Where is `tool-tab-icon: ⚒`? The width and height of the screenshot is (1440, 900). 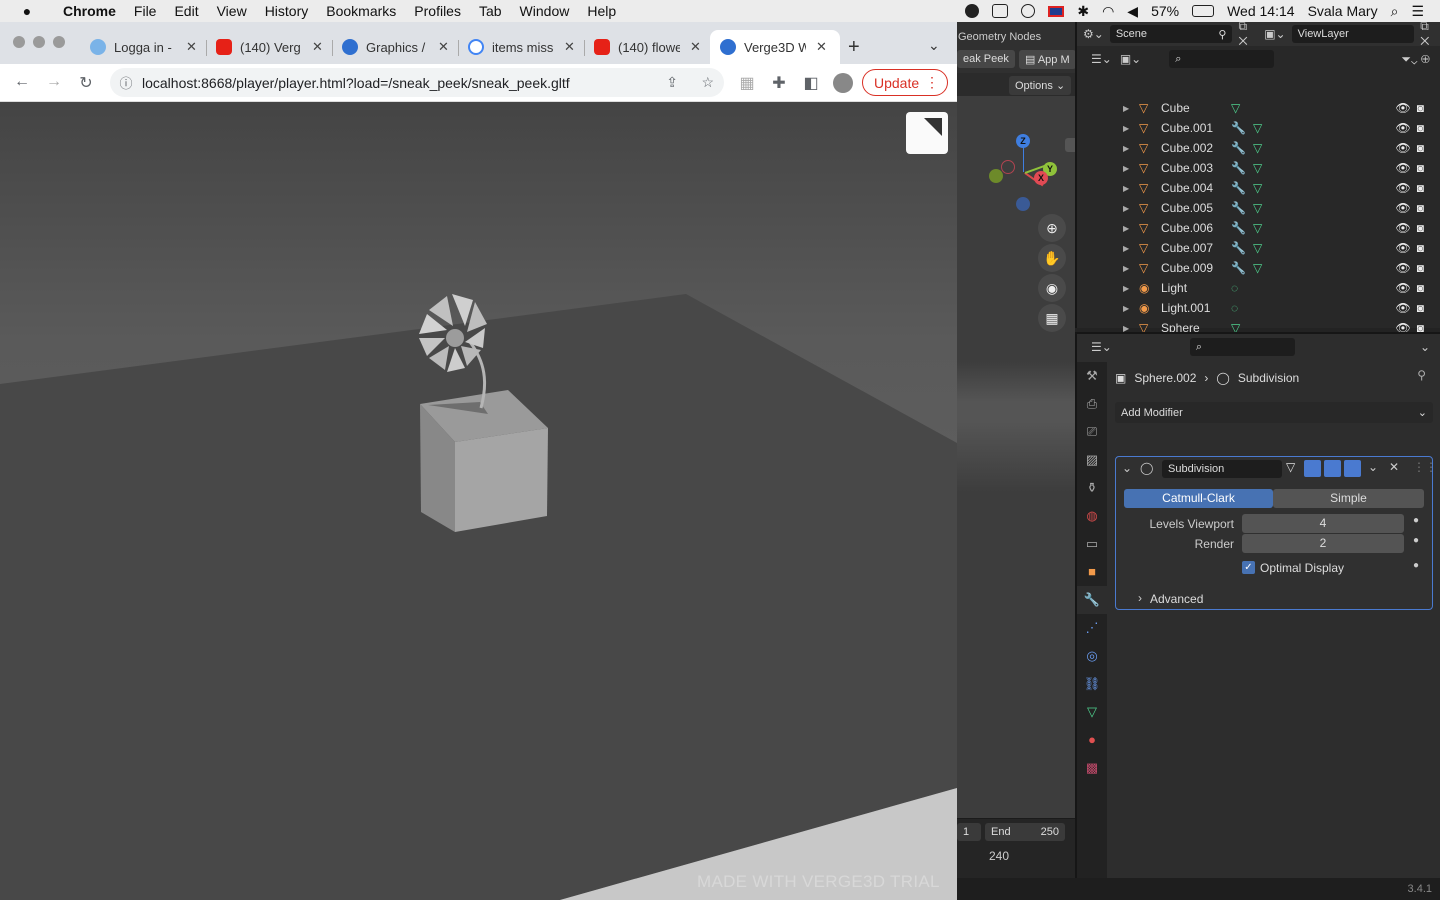
tool-tab-icon: ⚒ is located at coordinates (1092, 376).